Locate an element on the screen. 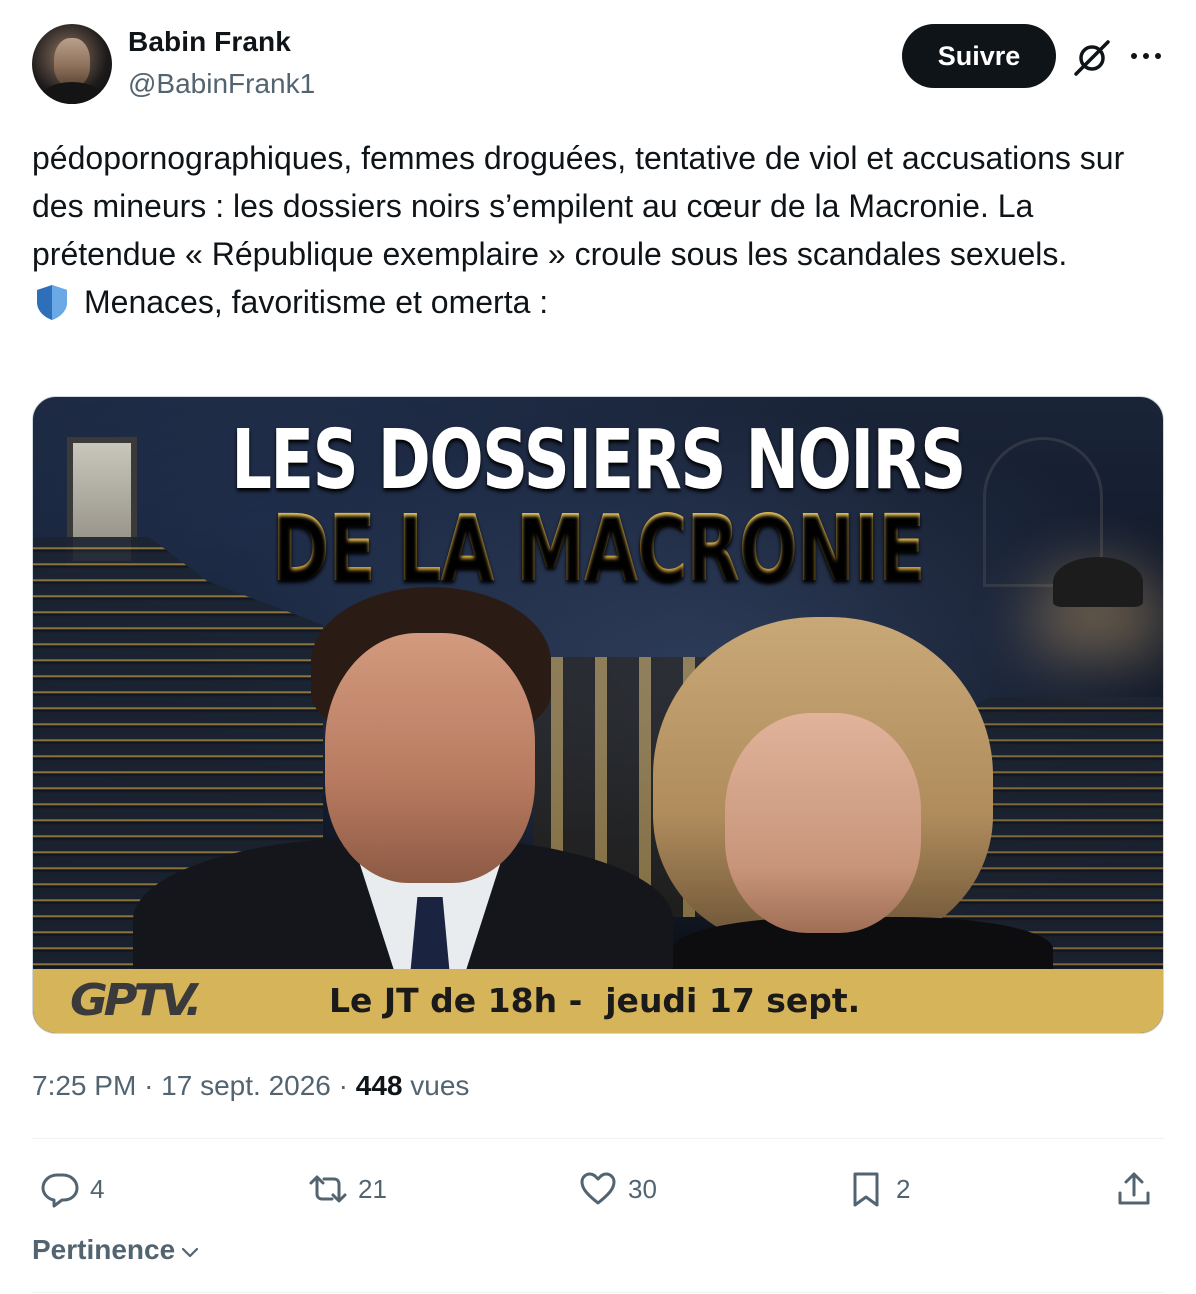 The height and width of the screenshot is (1294, 1196). media-person-right is located at coordinates (843, 807).